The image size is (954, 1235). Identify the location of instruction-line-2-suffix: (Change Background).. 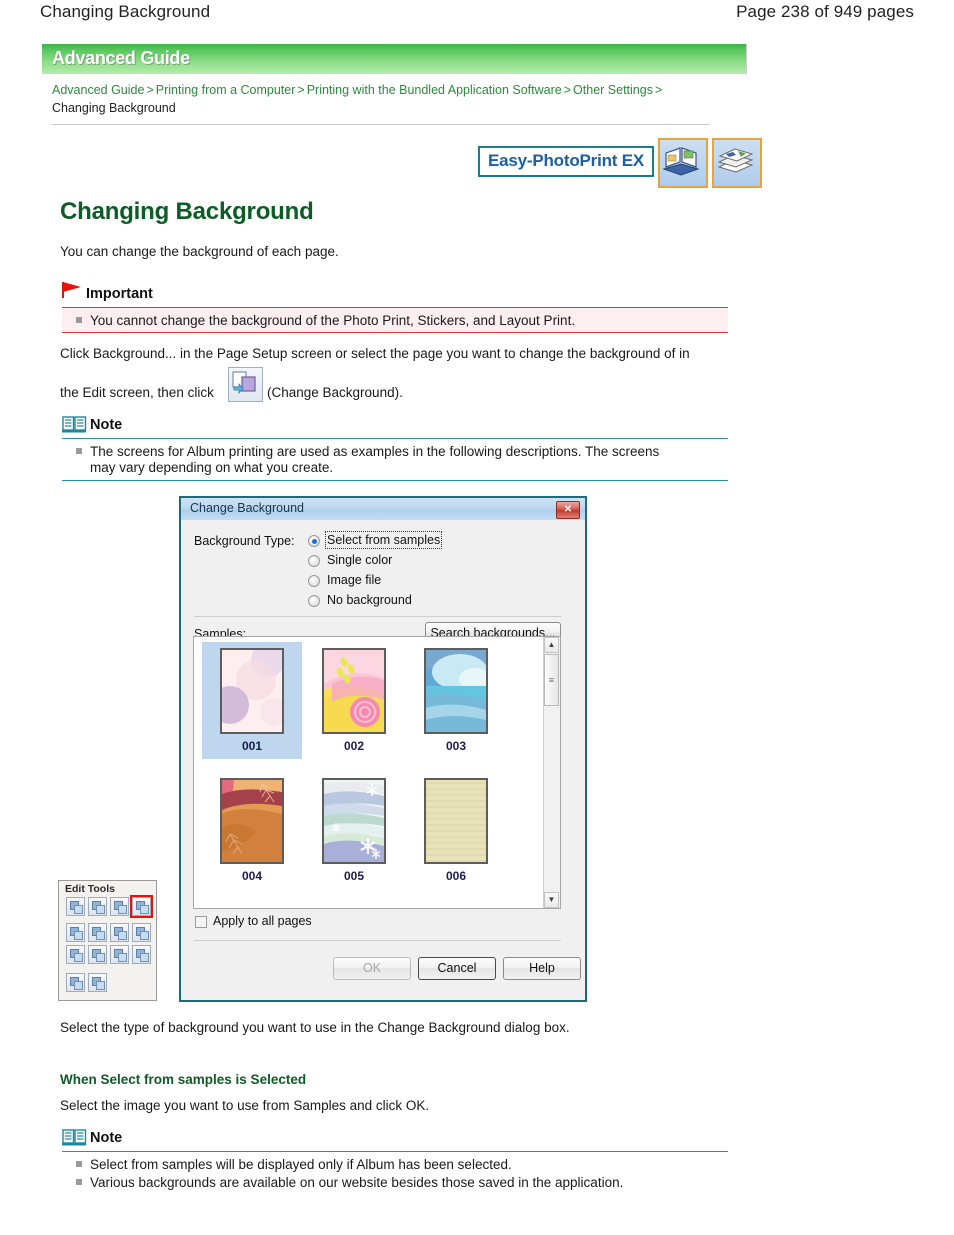
(335, 392).